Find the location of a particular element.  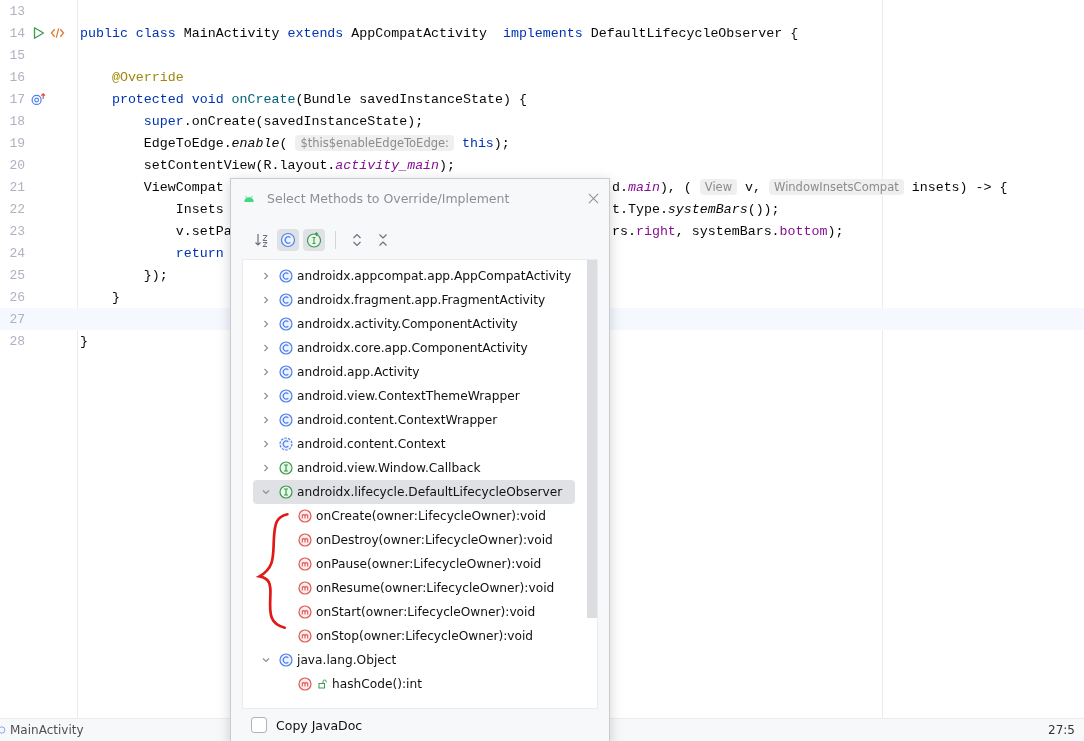

checkbox-label: Copy JavaDoc is located at coordinates (319, 725).